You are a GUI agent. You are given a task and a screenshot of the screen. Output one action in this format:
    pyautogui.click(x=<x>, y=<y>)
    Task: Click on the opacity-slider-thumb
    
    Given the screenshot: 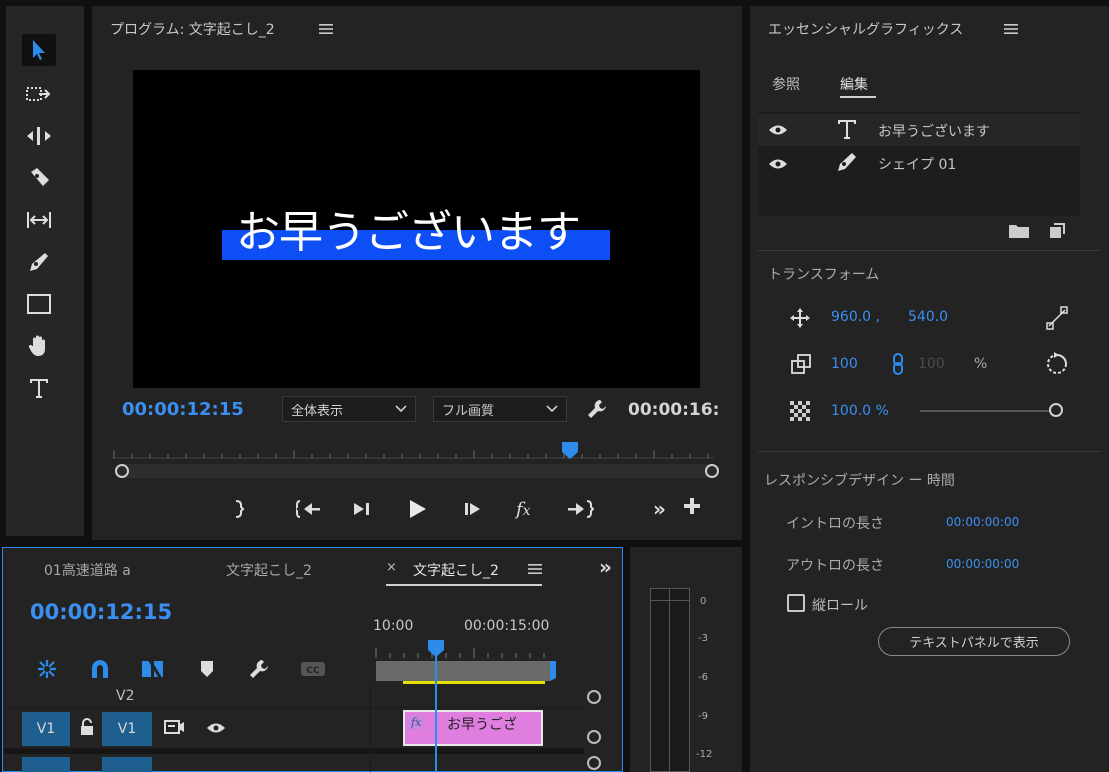 What is the action you would take?
    pyautogui.click(x=1056, y=410)
    